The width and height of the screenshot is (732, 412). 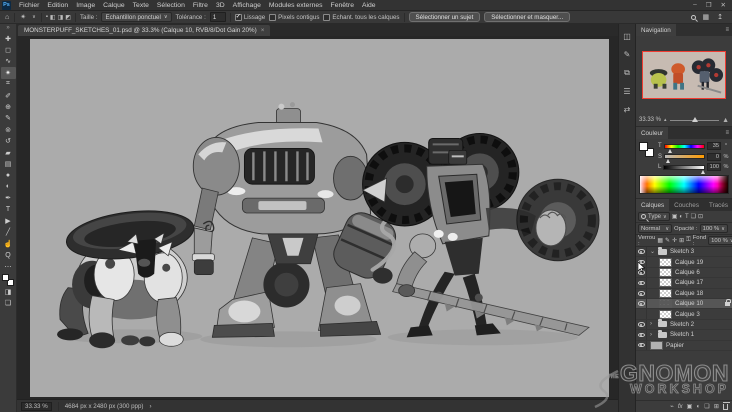 What do you see at coordinates (8, 84) in the screenshot?
I see `crop-tool: ⌗` at bounding box center [8, 84].